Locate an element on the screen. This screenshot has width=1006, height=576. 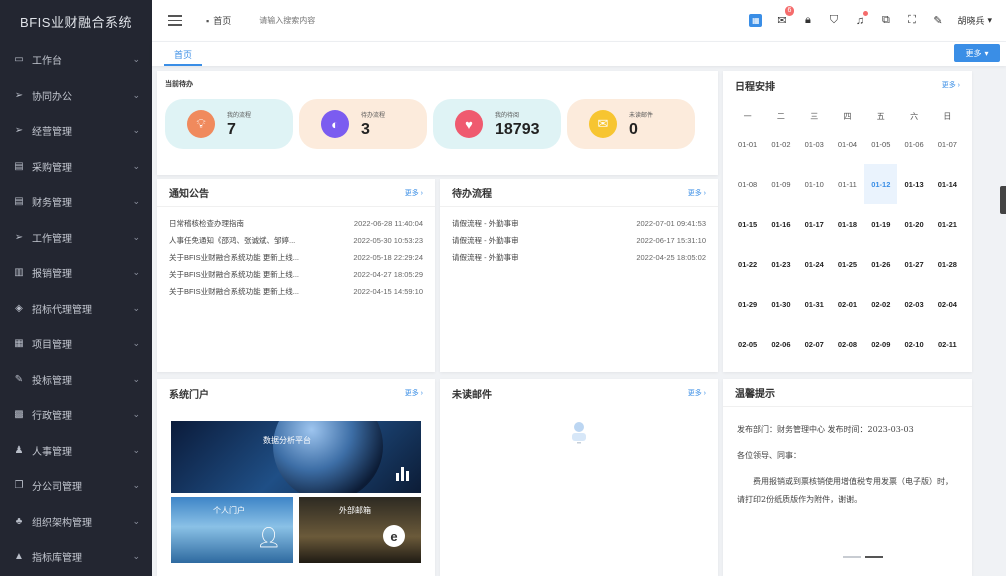
calendar-day: 01-19 is located at coordinates (880, 224).